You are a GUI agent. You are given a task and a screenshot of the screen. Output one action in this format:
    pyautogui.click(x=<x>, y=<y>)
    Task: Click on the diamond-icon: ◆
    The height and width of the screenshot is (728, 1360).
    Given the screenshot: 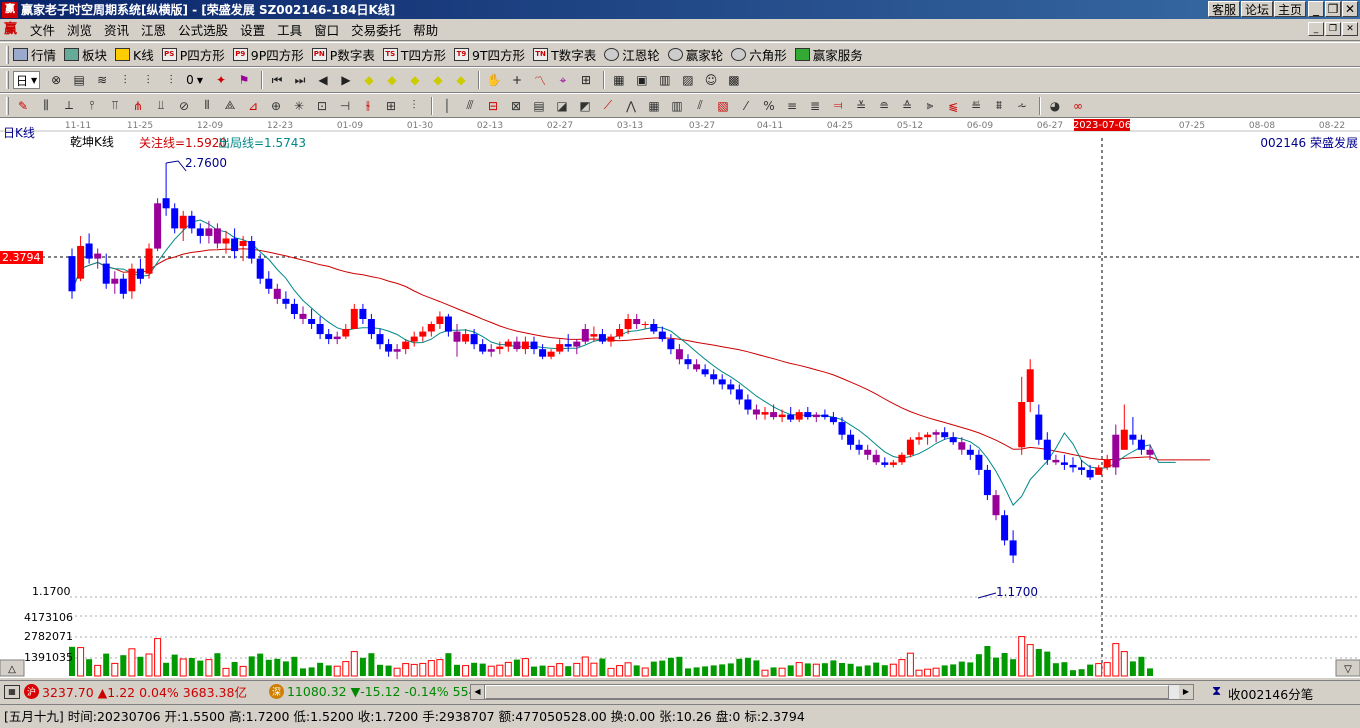 What is the action you would take?
    pyautogui.click(x=369, y=80)
    